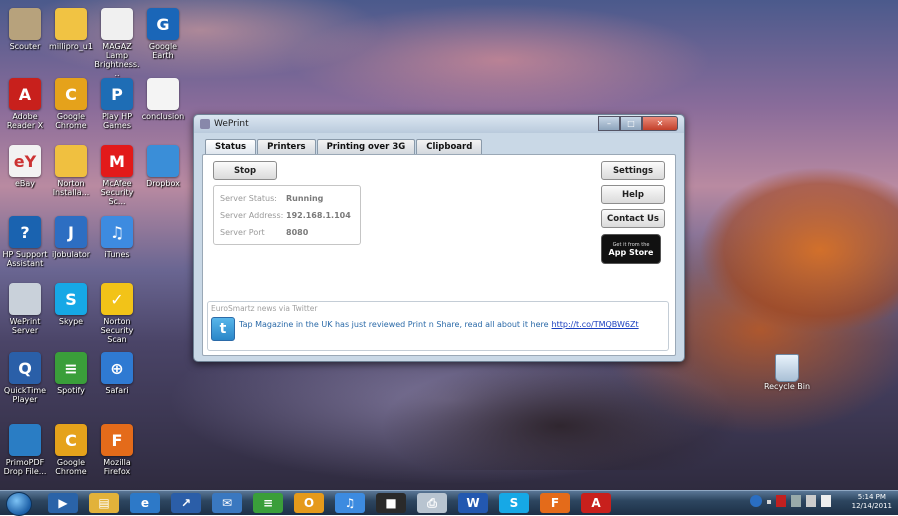  What do you see at coordinates (432, 503) in the screenshot?
I see `taskbar-weprint-button: ⎙` at bounding box center [432, 503].